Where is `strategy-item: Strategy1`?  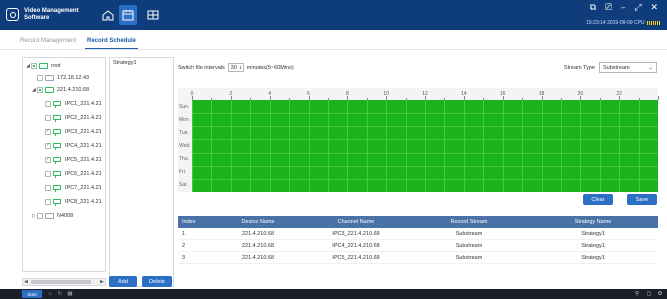
strategy-item: Strategy1 is located at coordinates (142, 64).